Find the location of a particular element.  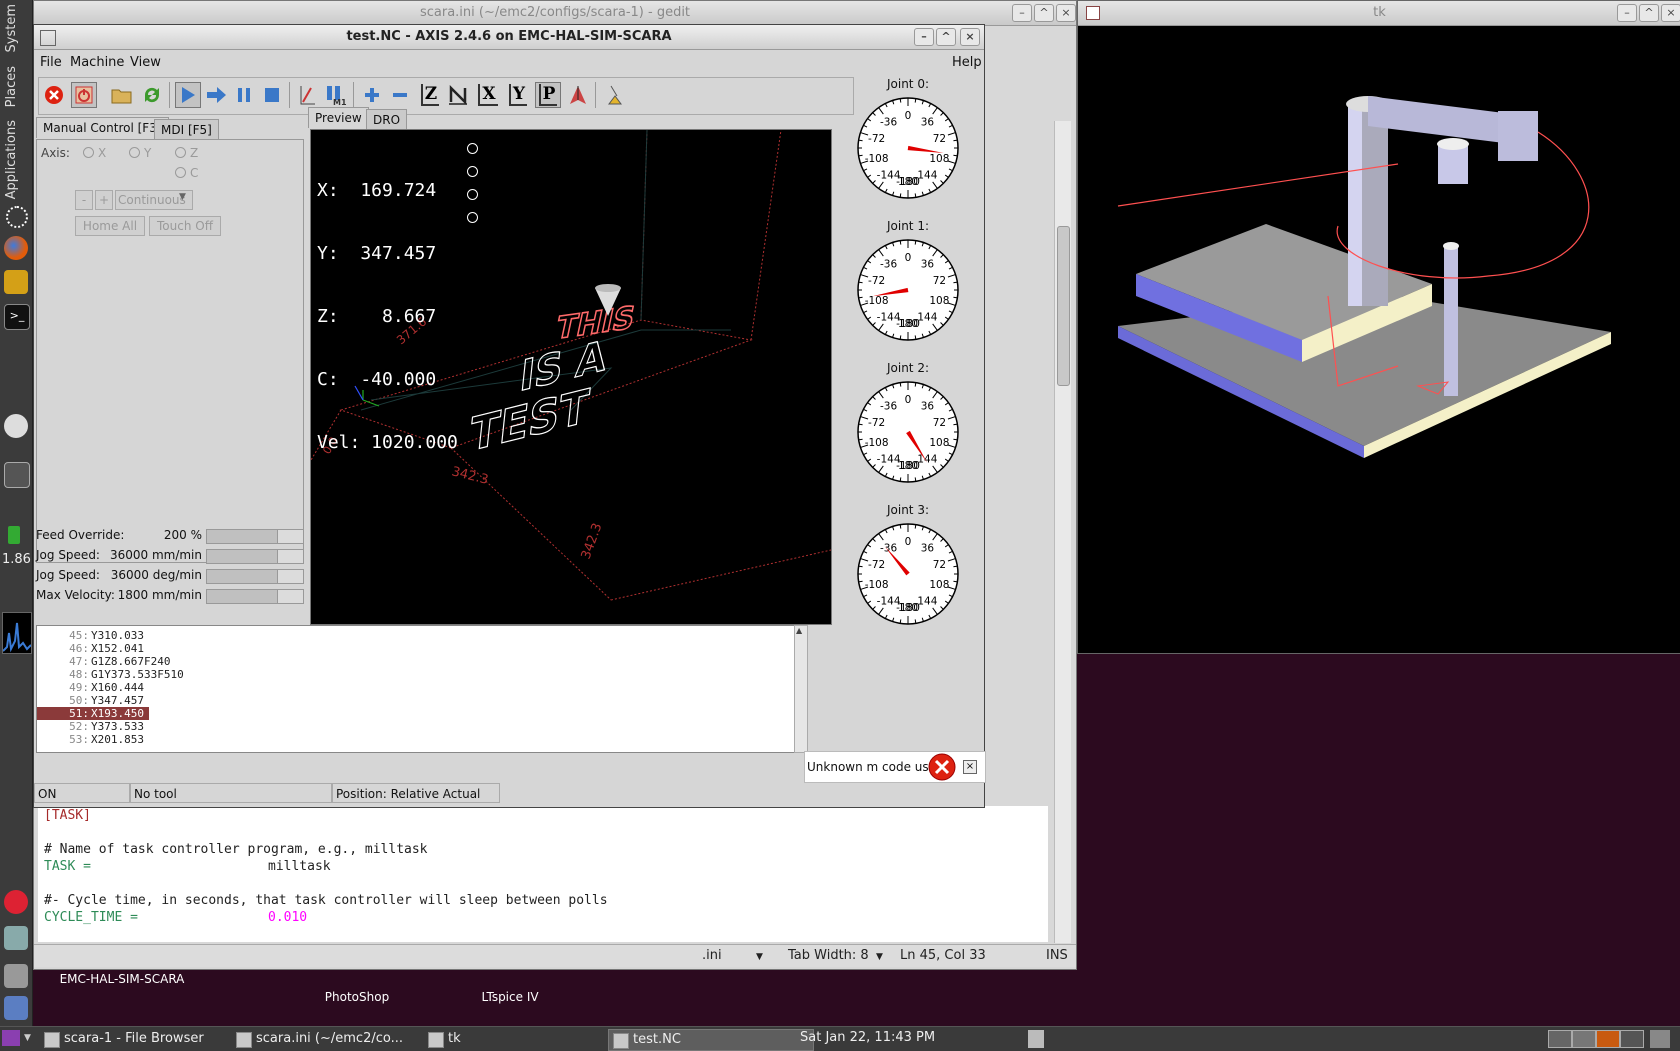

tab-width-selector: Tab Width: 8 is located at coordinates (828, 955).